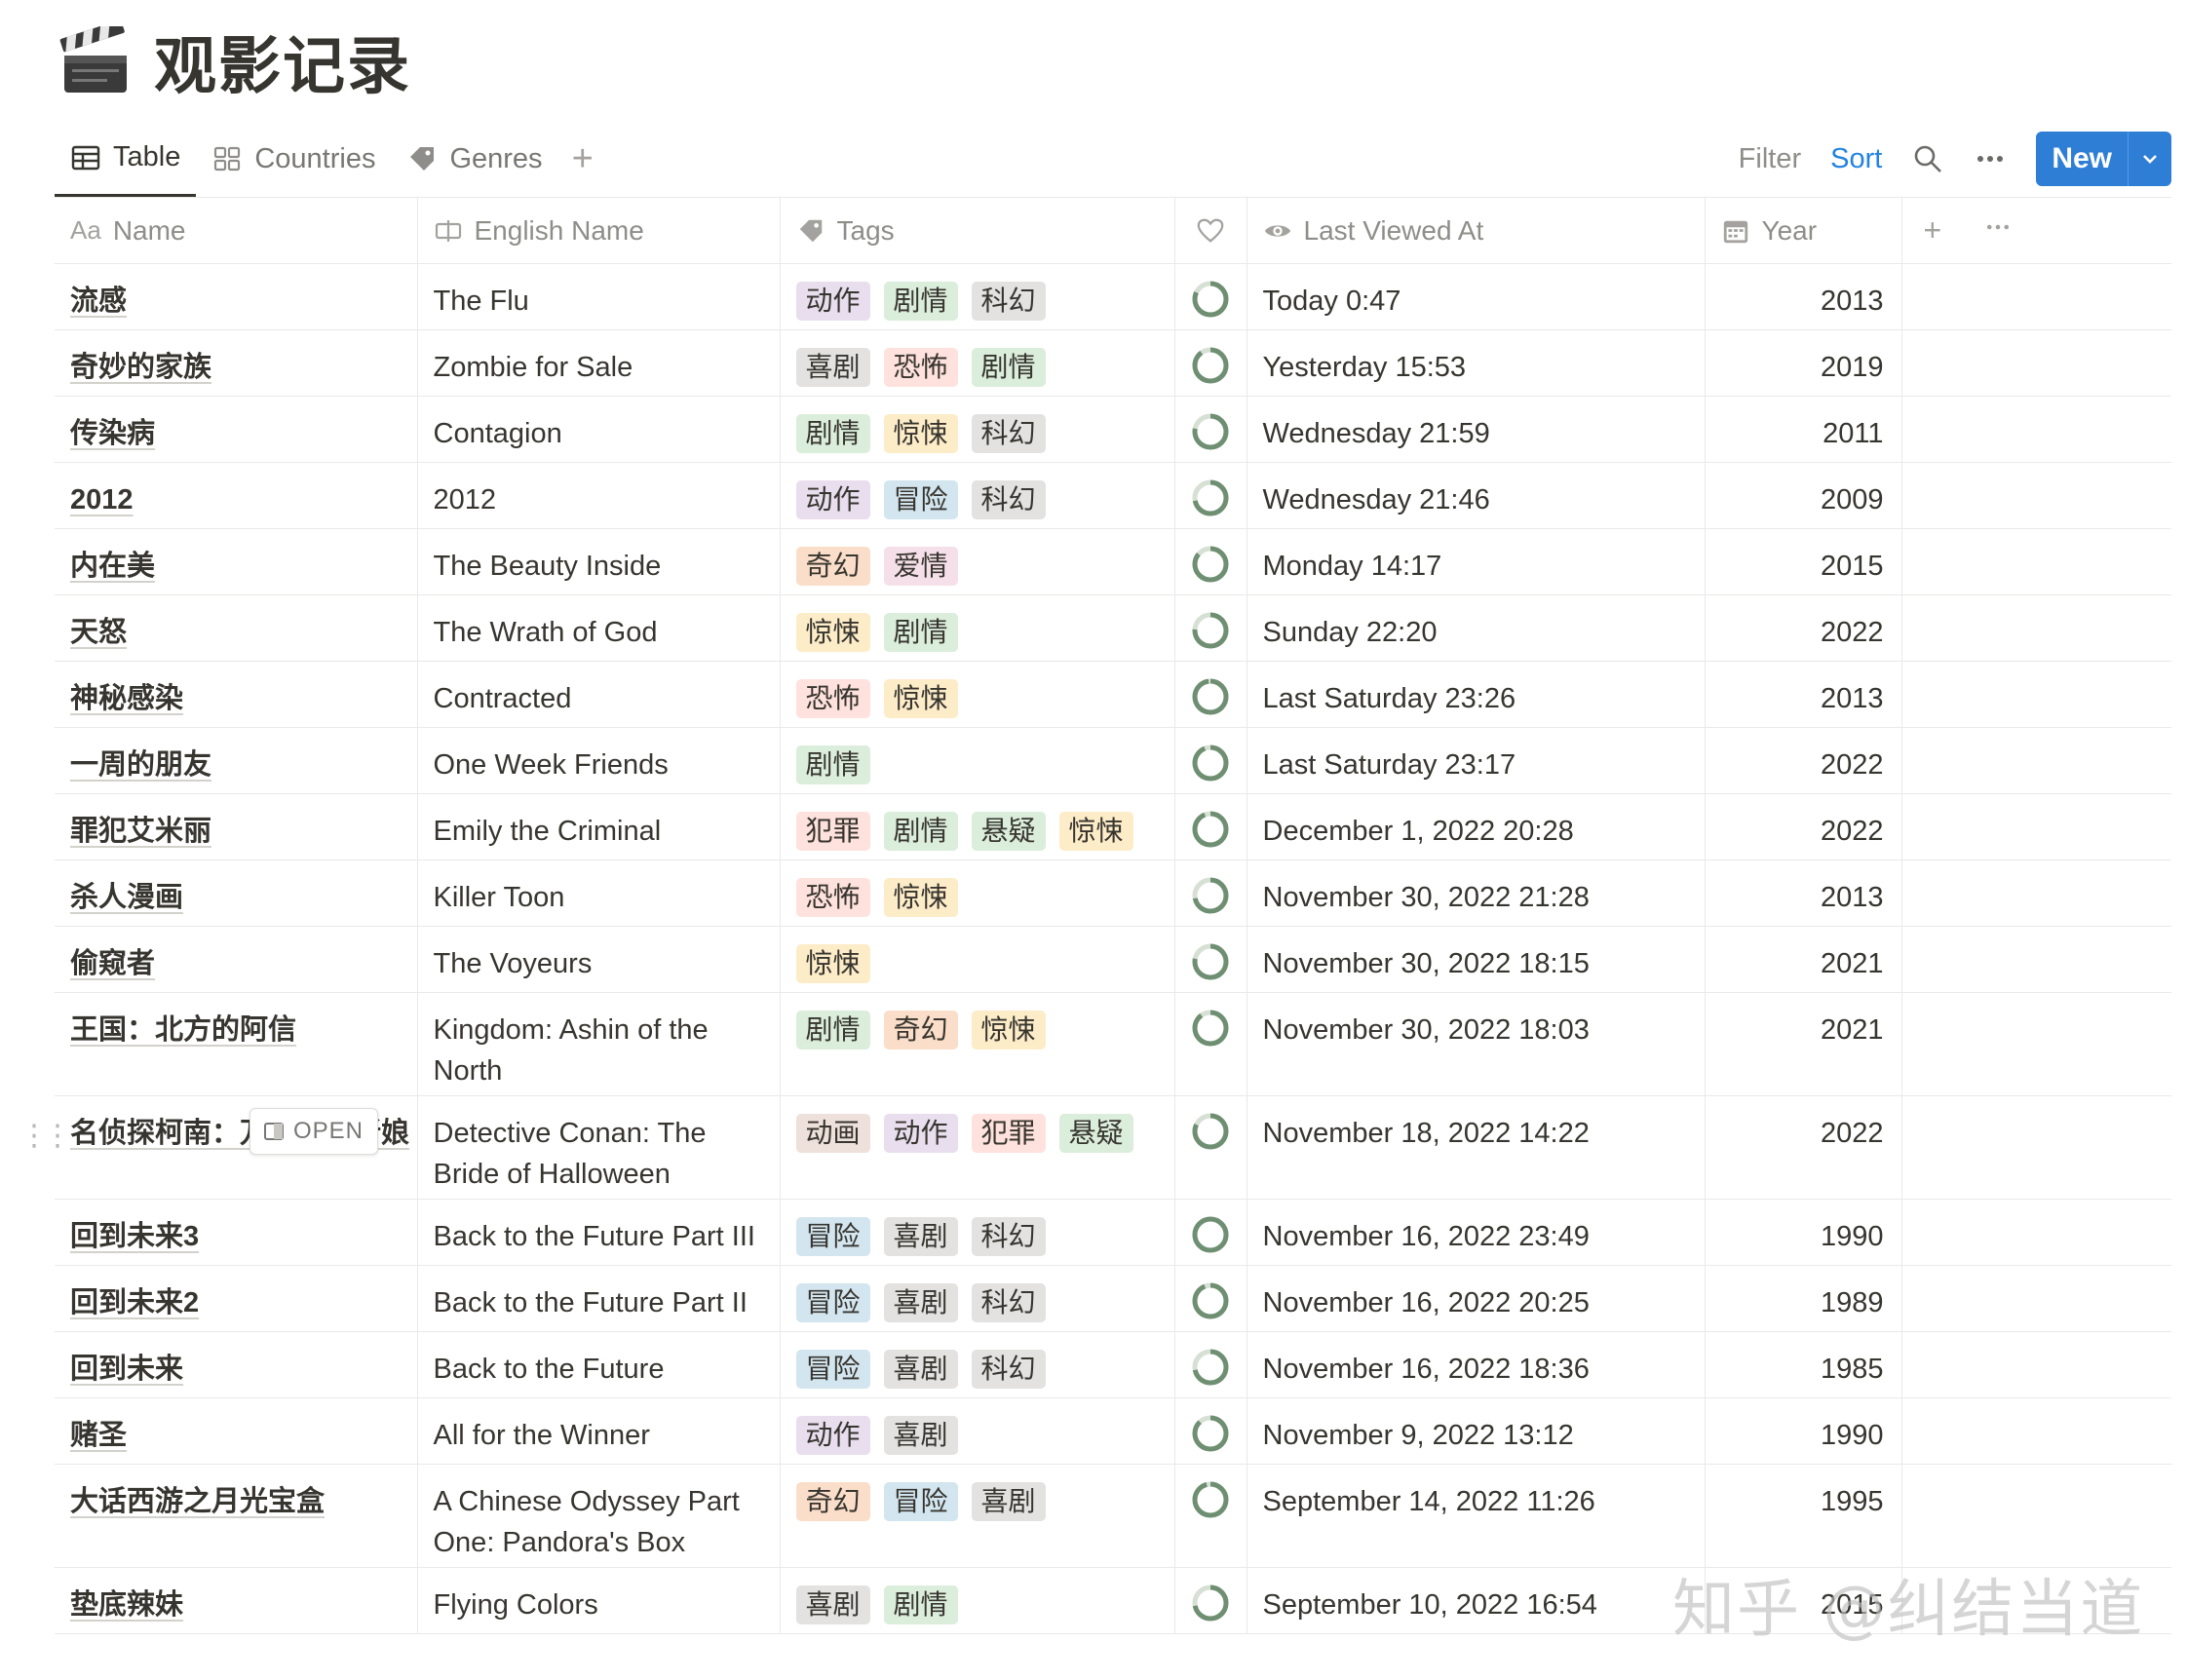 This screenshot has height=1680, width=2187. What do you see at coordinates (1476, 893) in the screenshot?
I see `cell-last-viewed: November 30, 2022 21:28` at bounding box center [1476, 893].